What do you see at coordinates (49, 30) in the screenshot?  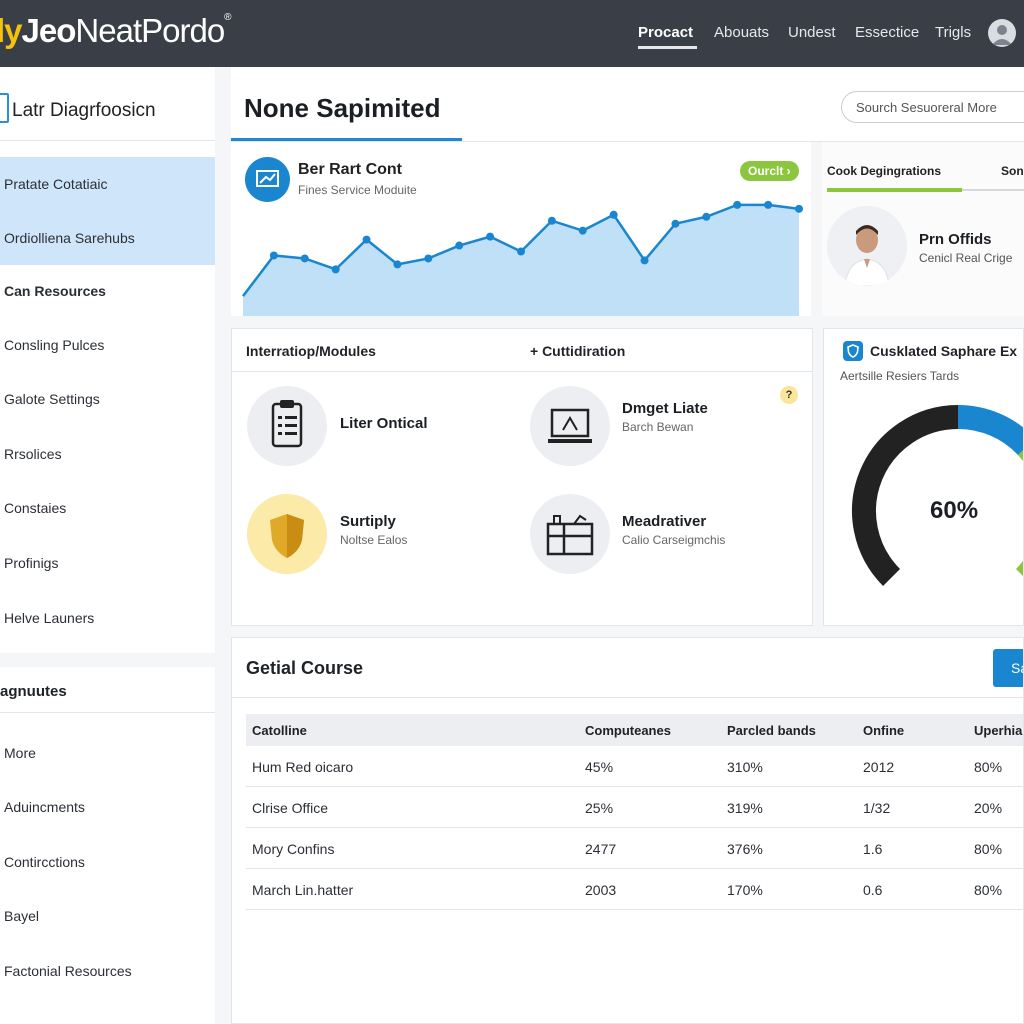 I see `brand-logo-part: Jeo` at bounding box center [49, 30].